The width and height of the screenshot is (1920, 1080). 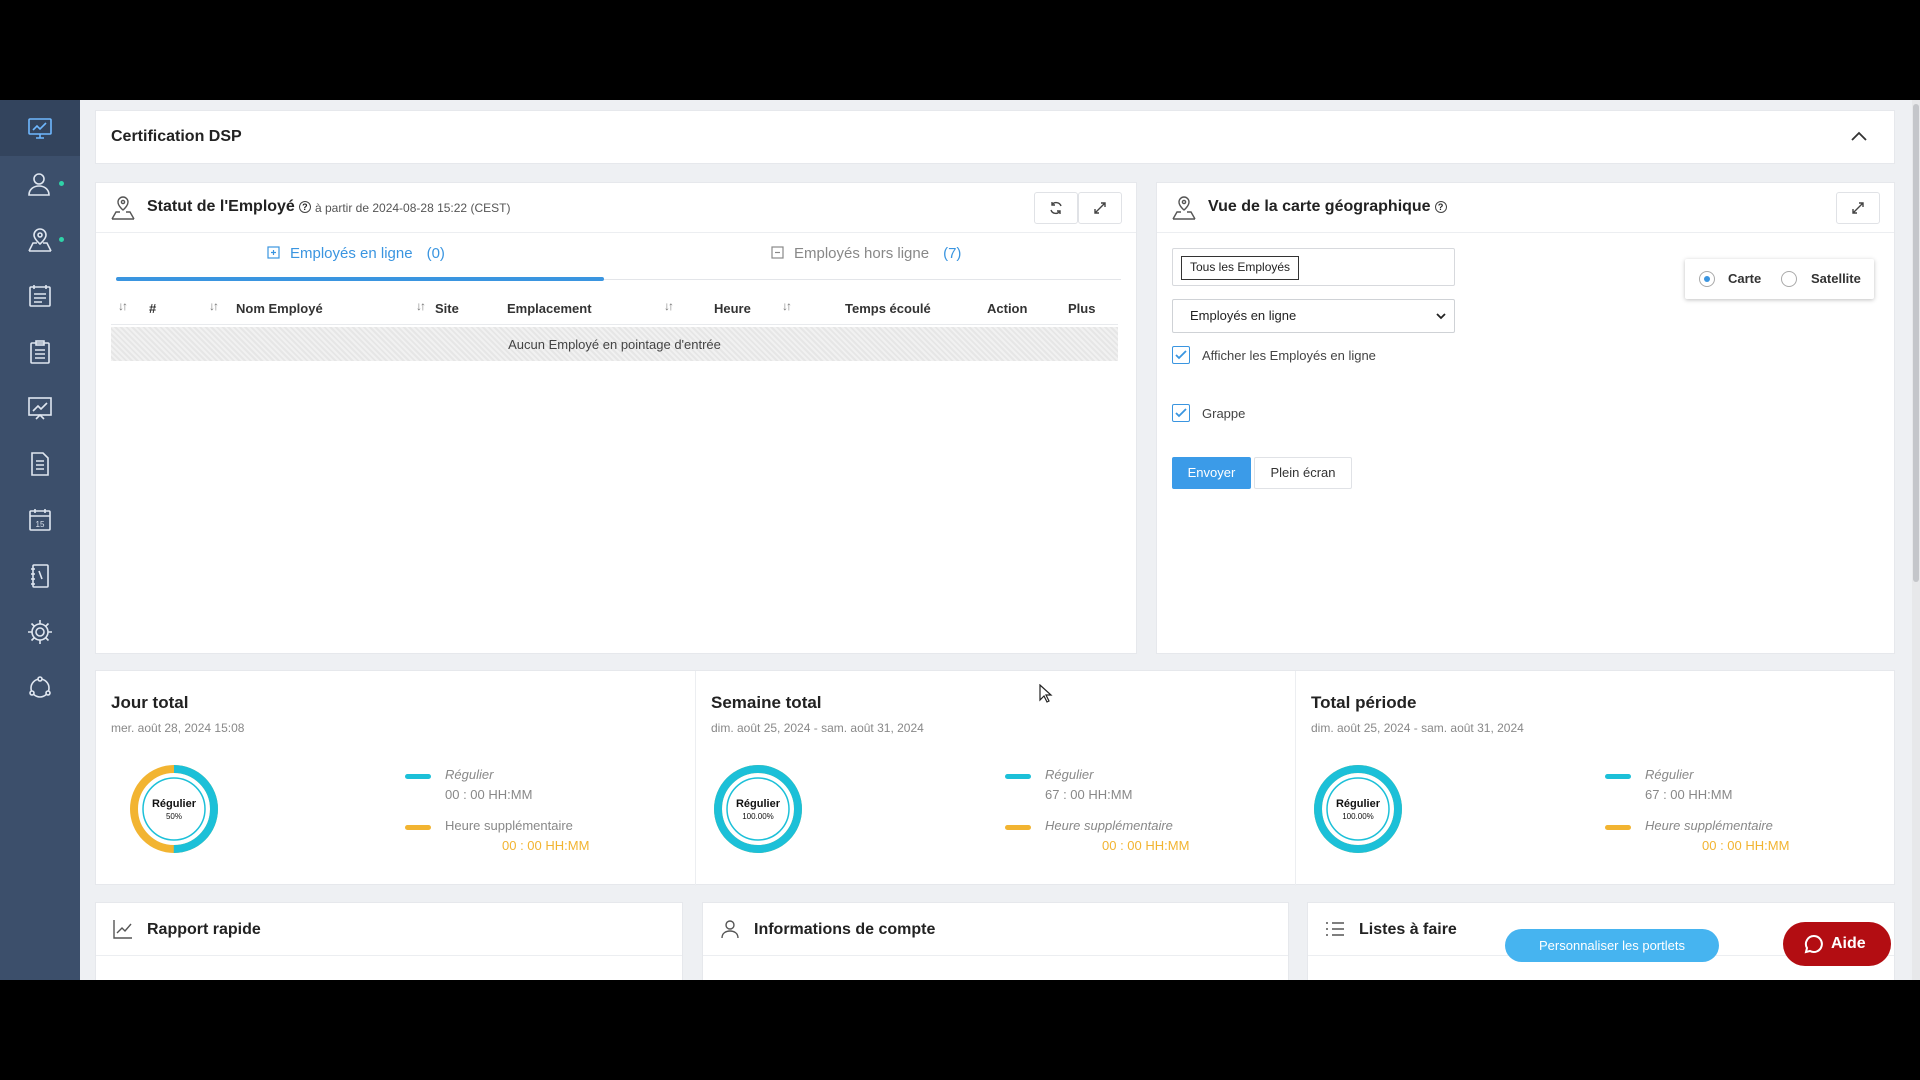 What do you see at coordinates (1364, 702) in the screenshot?
I see `total-title: Total période` at bounding box center [1364, 702].